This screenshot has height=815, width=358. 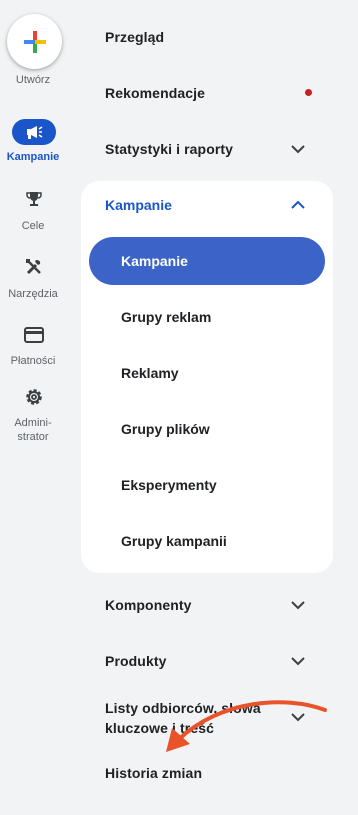 I want to click on rail-label-tools: Narzędzia, so click(x=33, y=294).